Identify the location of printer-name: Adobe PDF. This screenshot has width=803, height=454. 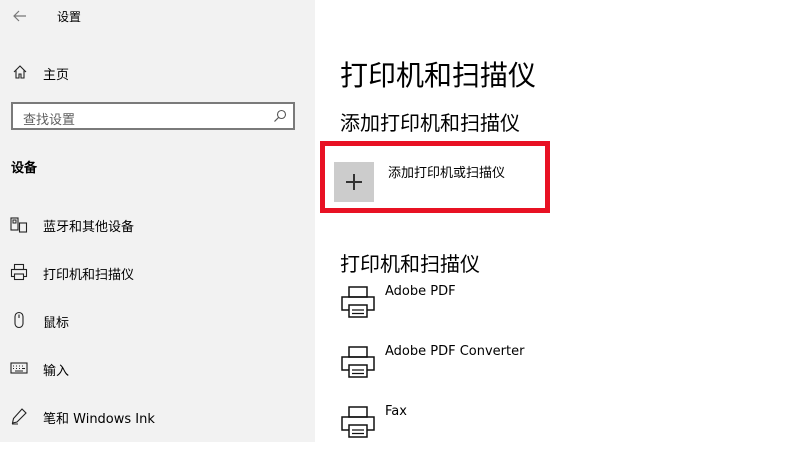
(420, 291).